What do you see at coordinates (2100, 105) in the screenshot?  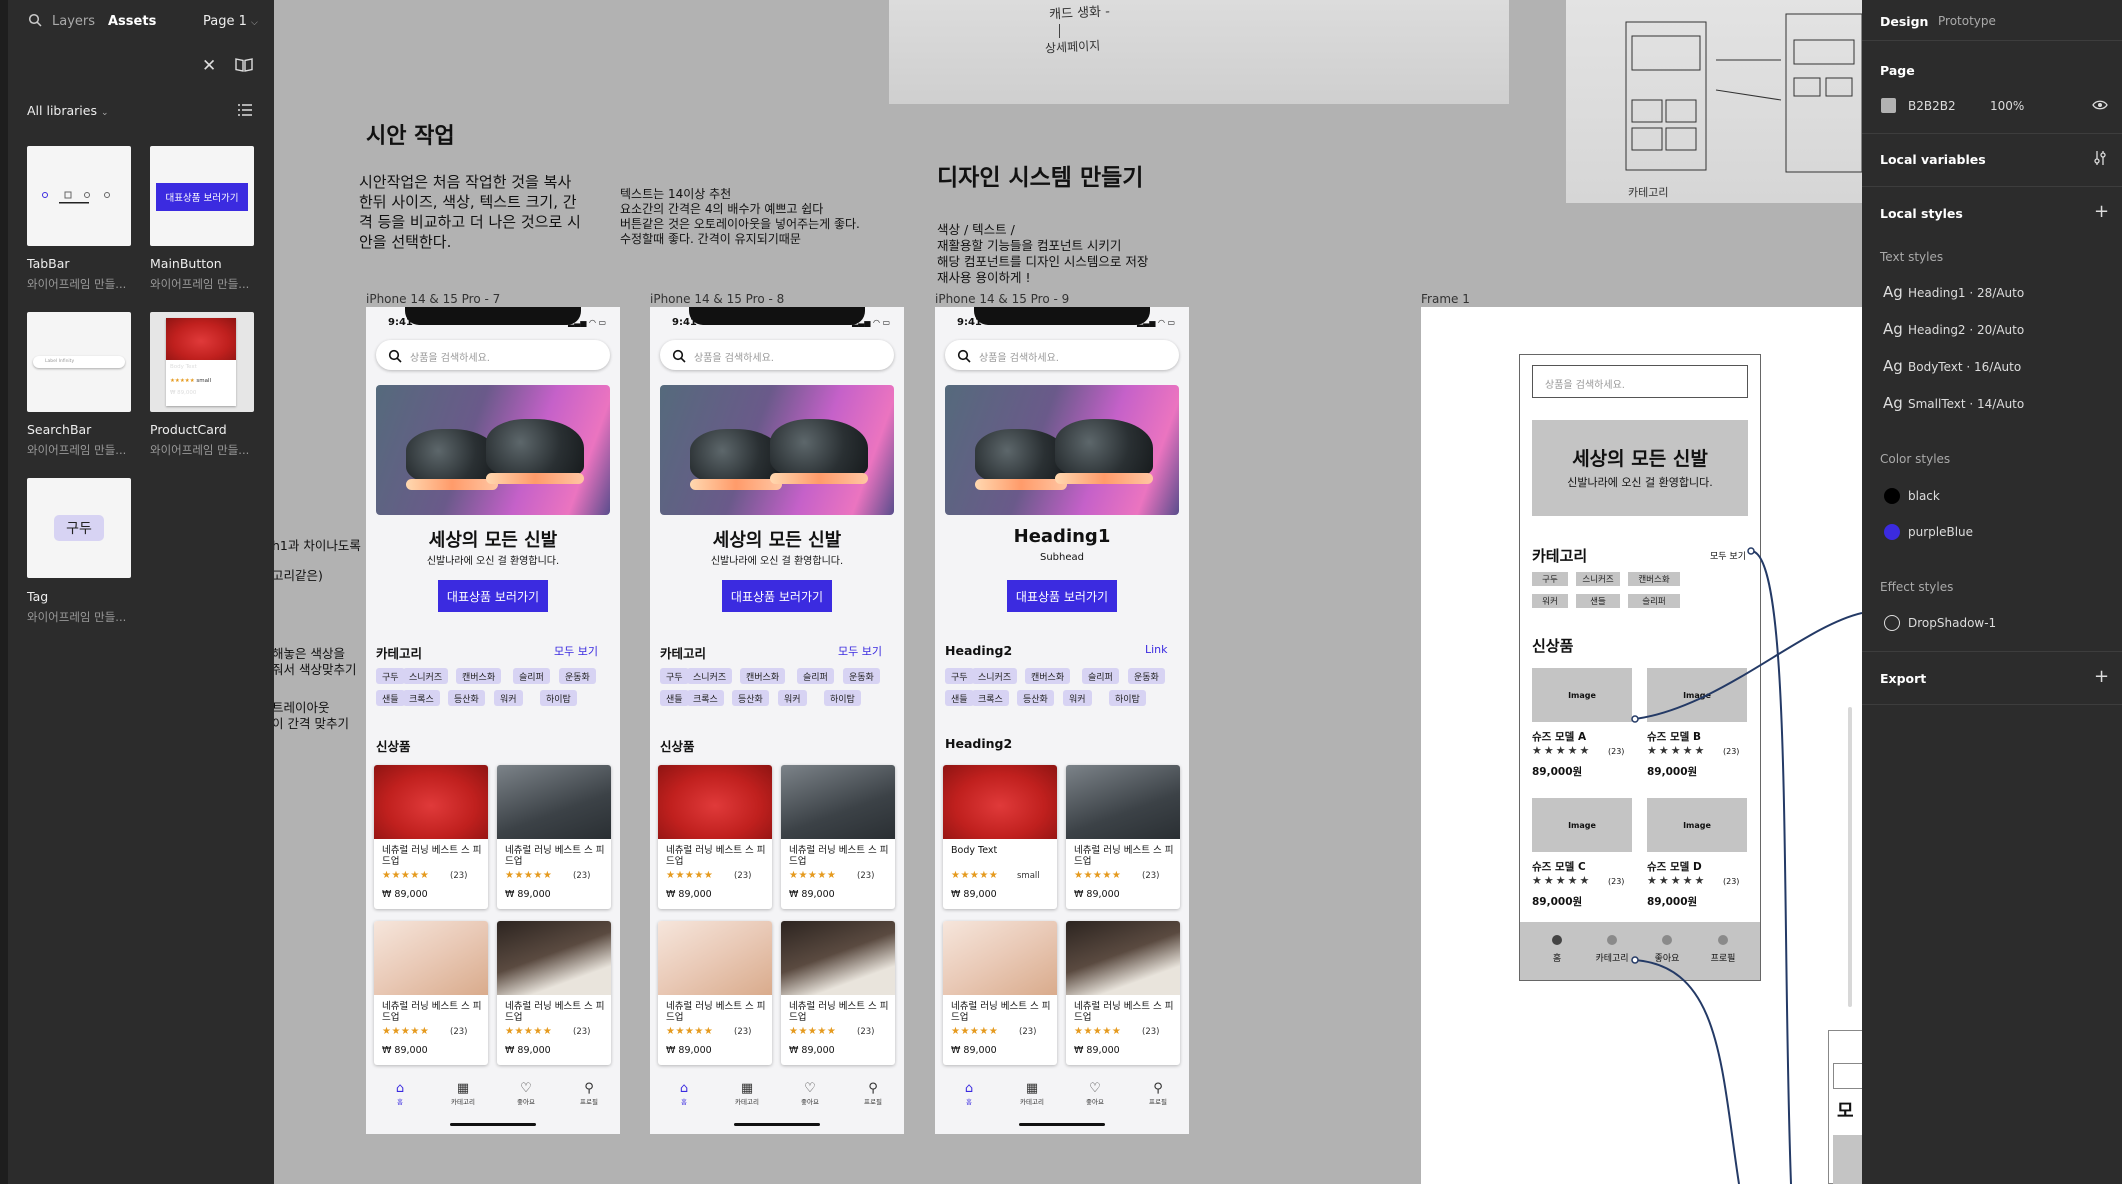 I see `eye-icon` at bounding box center [2100, 105].